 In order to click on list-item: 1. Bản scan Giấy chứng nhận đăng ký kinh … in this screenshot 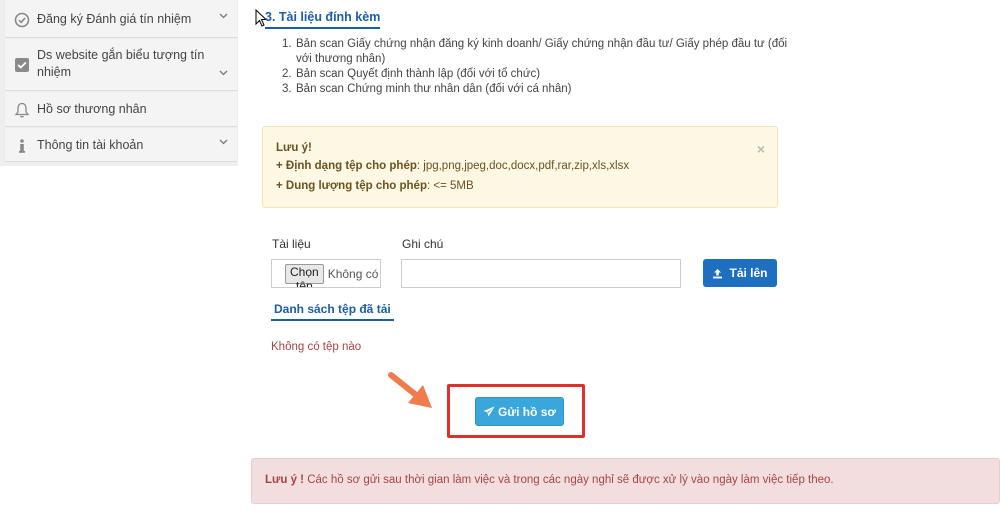, I will do `click(535, 51)`.